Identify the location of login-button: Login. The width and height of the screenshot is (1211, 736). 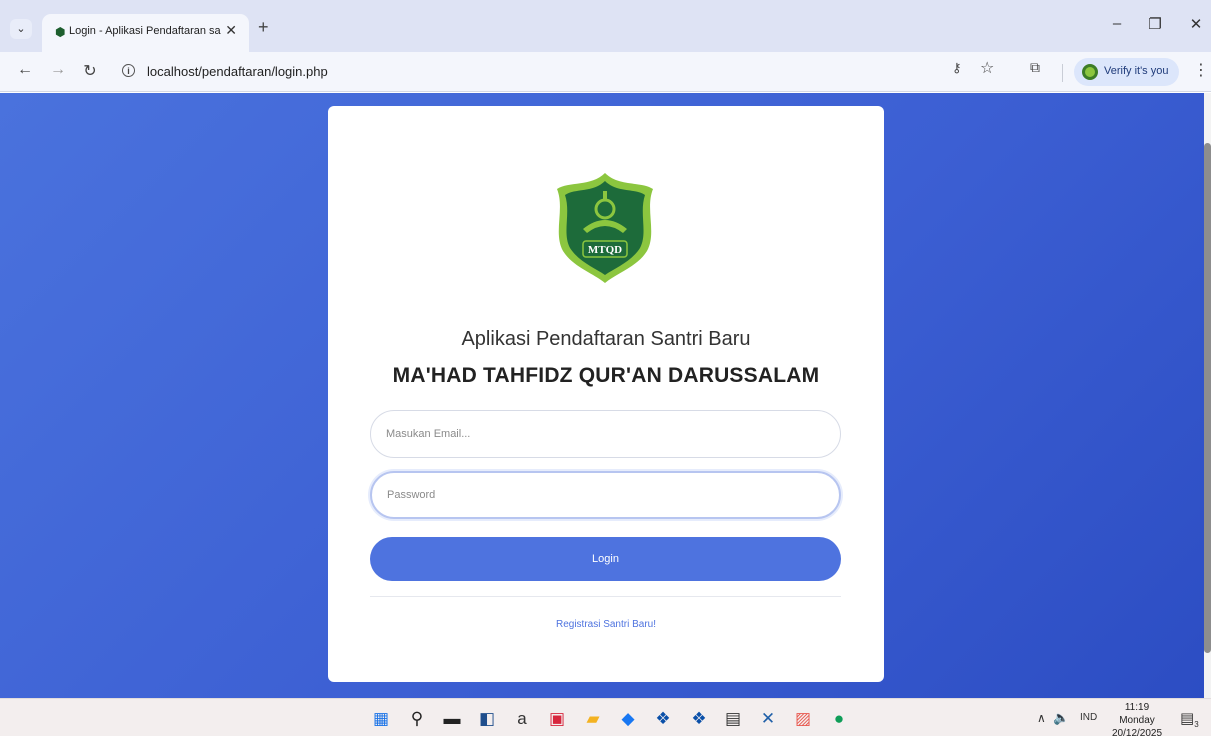
(605, 559).